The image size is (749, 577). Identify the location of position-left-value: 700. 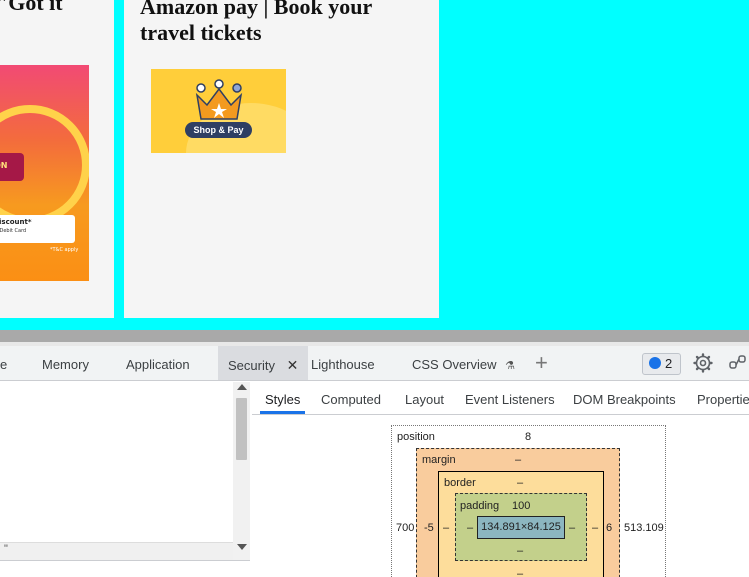
(405, 528).